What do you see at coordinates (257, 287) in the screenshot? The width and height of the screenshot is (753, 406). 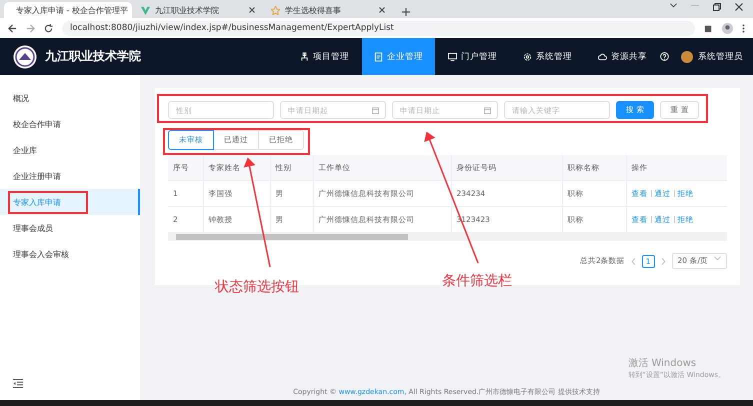 I see `annotation-label: 状态筛选按钮` at bounding box center [257, 287].